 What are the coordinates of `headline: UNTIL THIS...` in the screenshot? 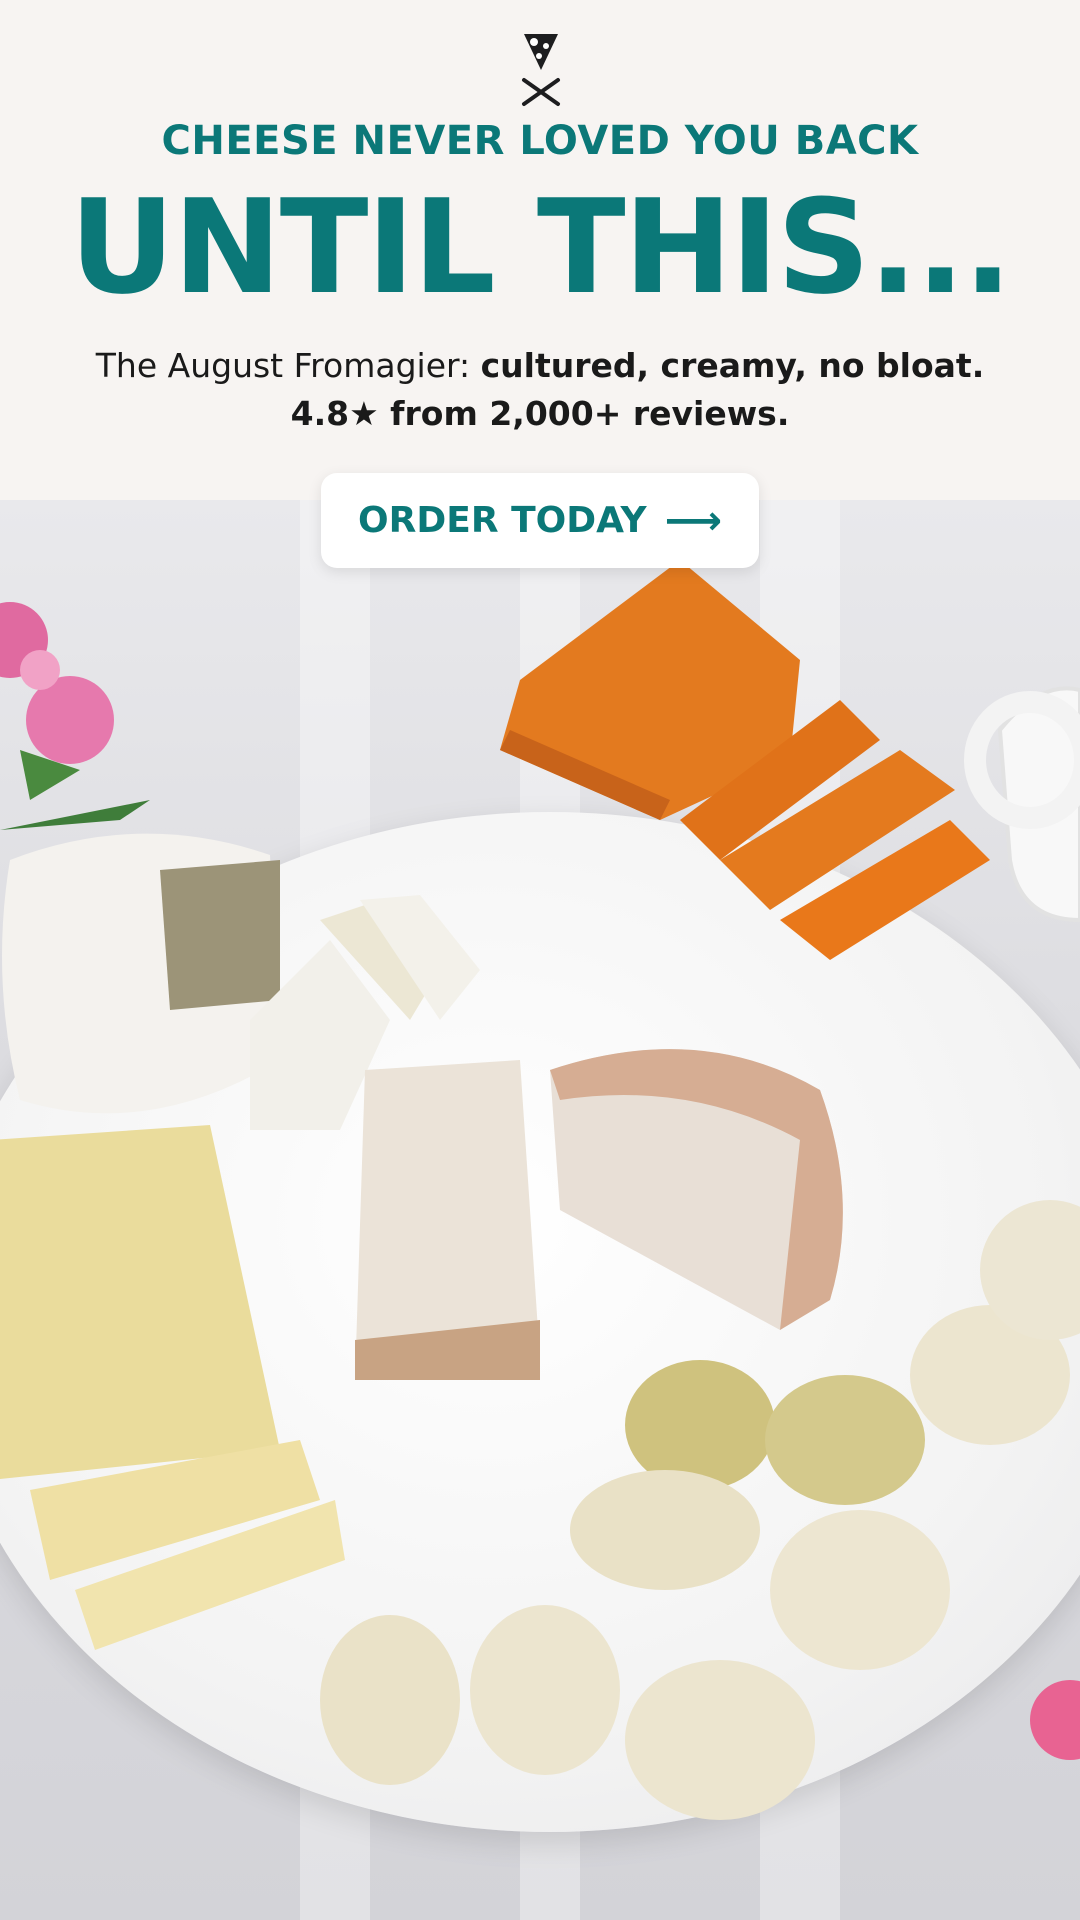 It's located at (540, 247).